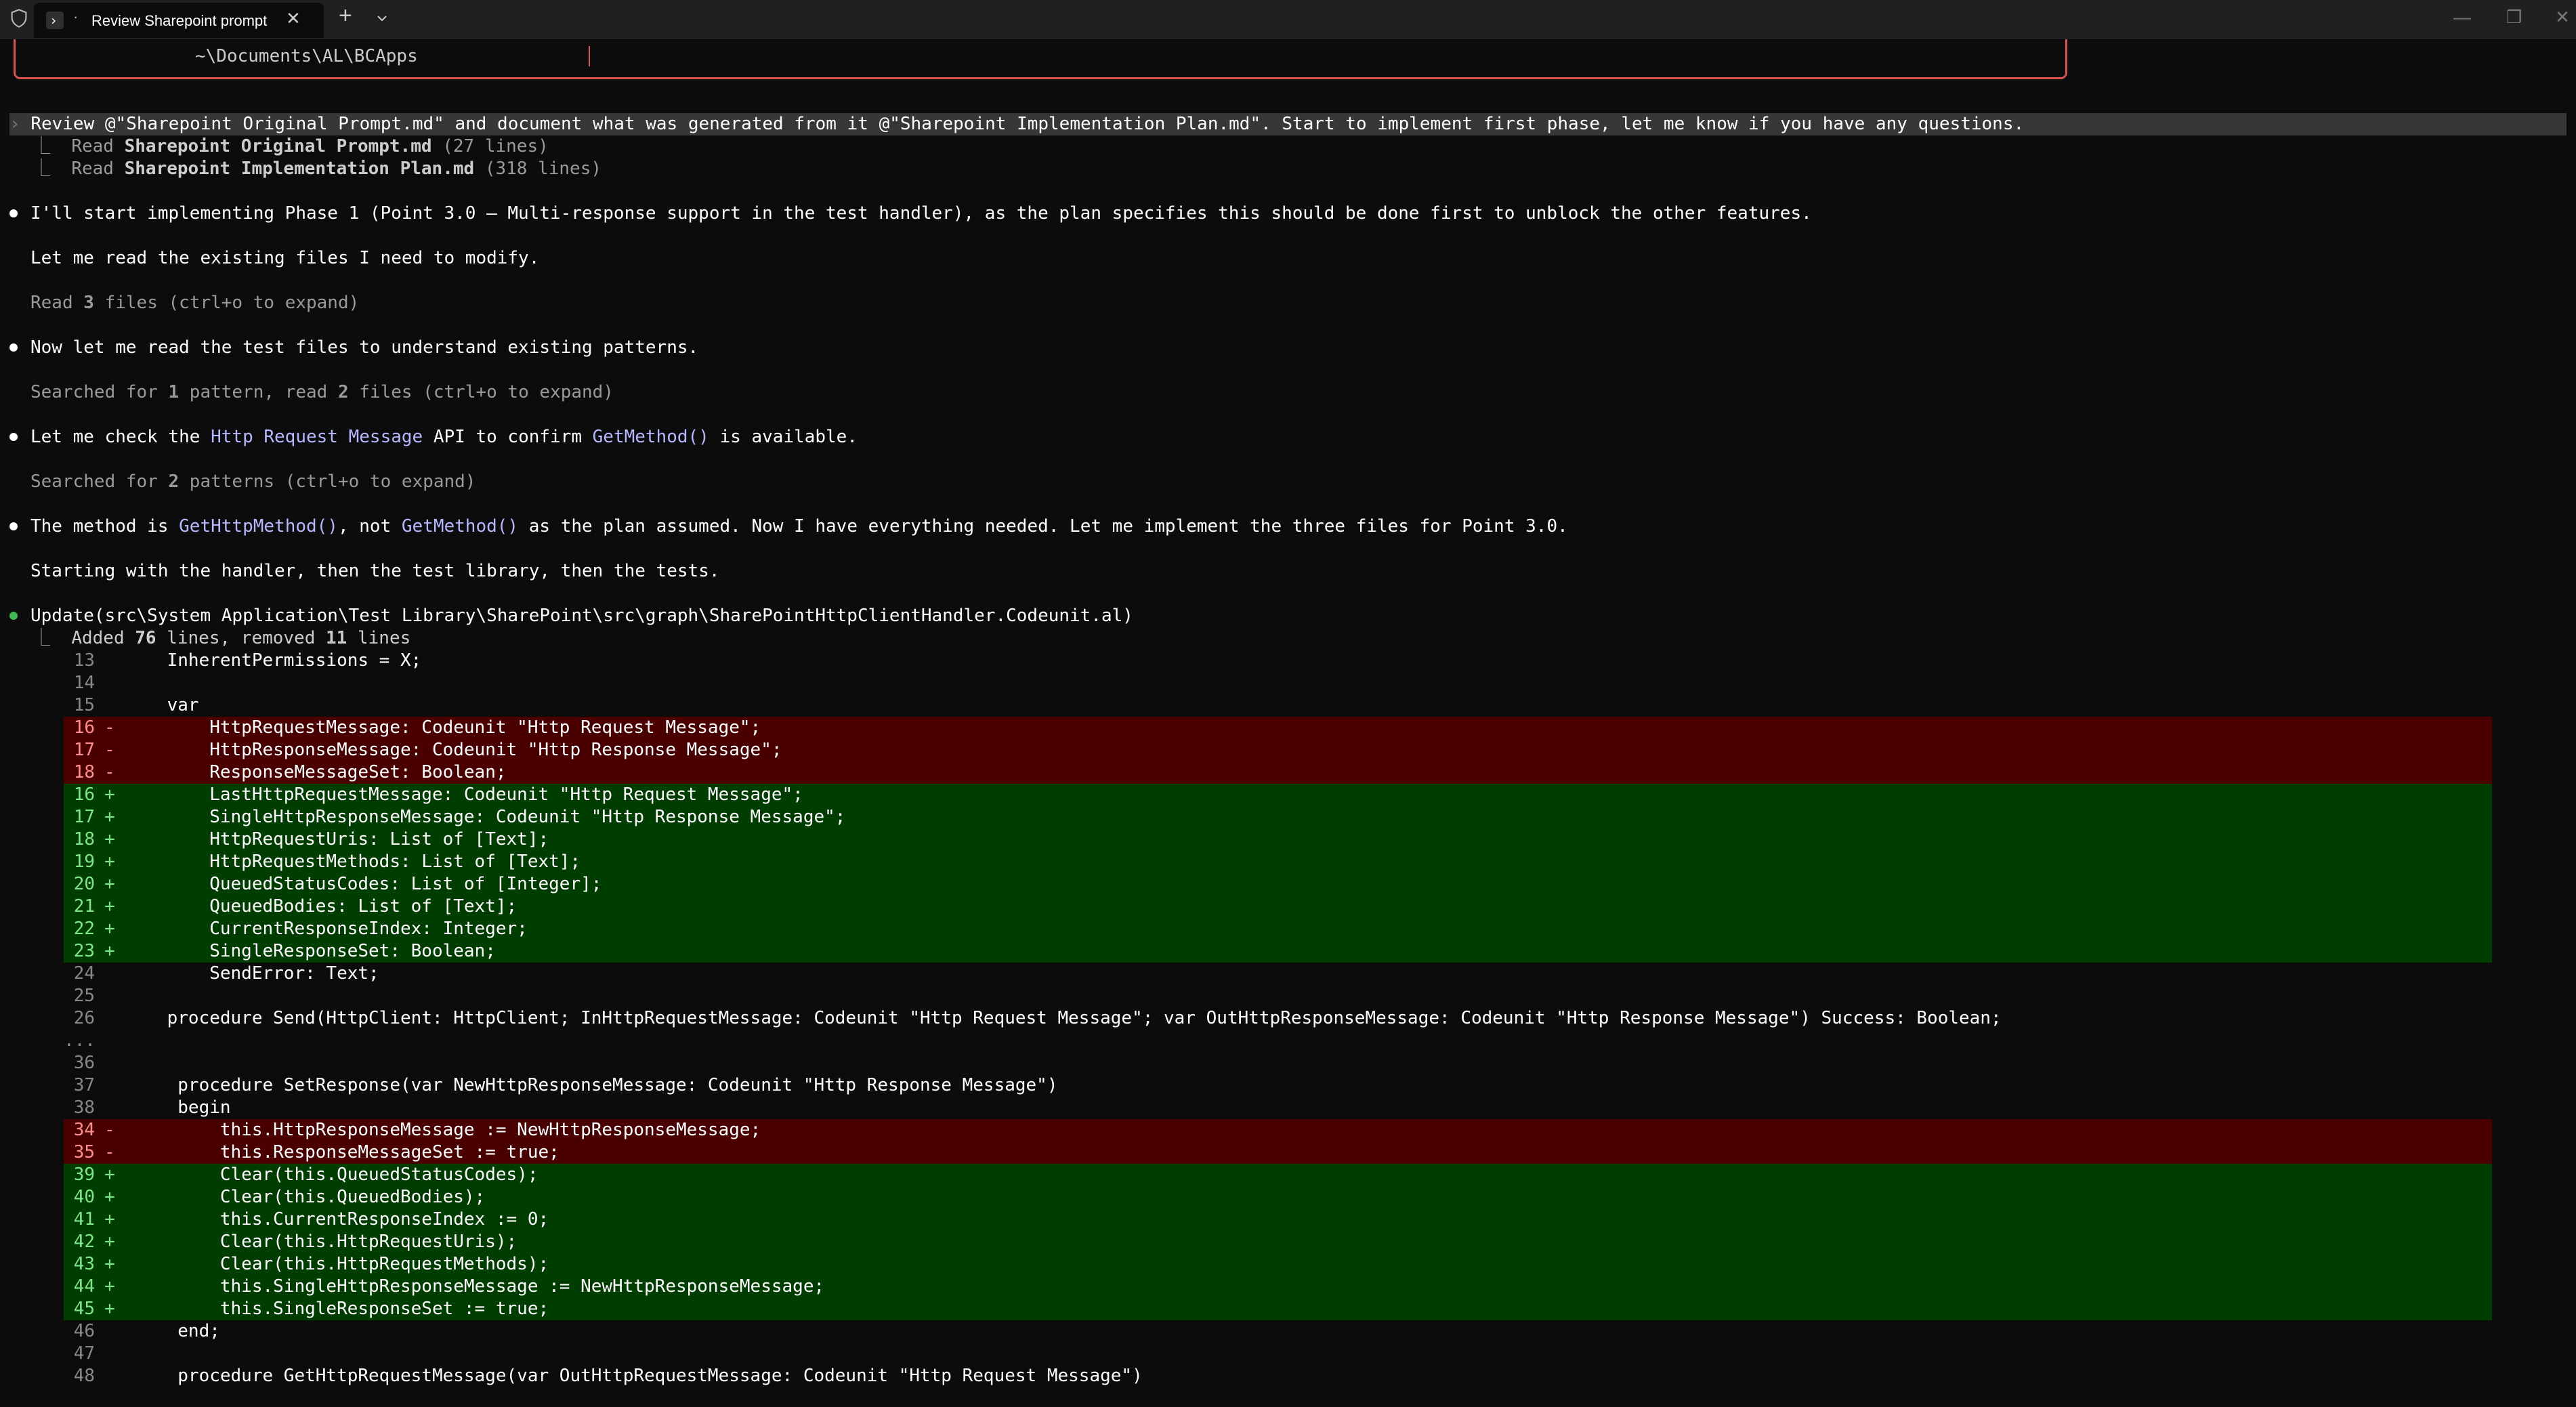  I want to click on line-number: 16, so click(84, 727).